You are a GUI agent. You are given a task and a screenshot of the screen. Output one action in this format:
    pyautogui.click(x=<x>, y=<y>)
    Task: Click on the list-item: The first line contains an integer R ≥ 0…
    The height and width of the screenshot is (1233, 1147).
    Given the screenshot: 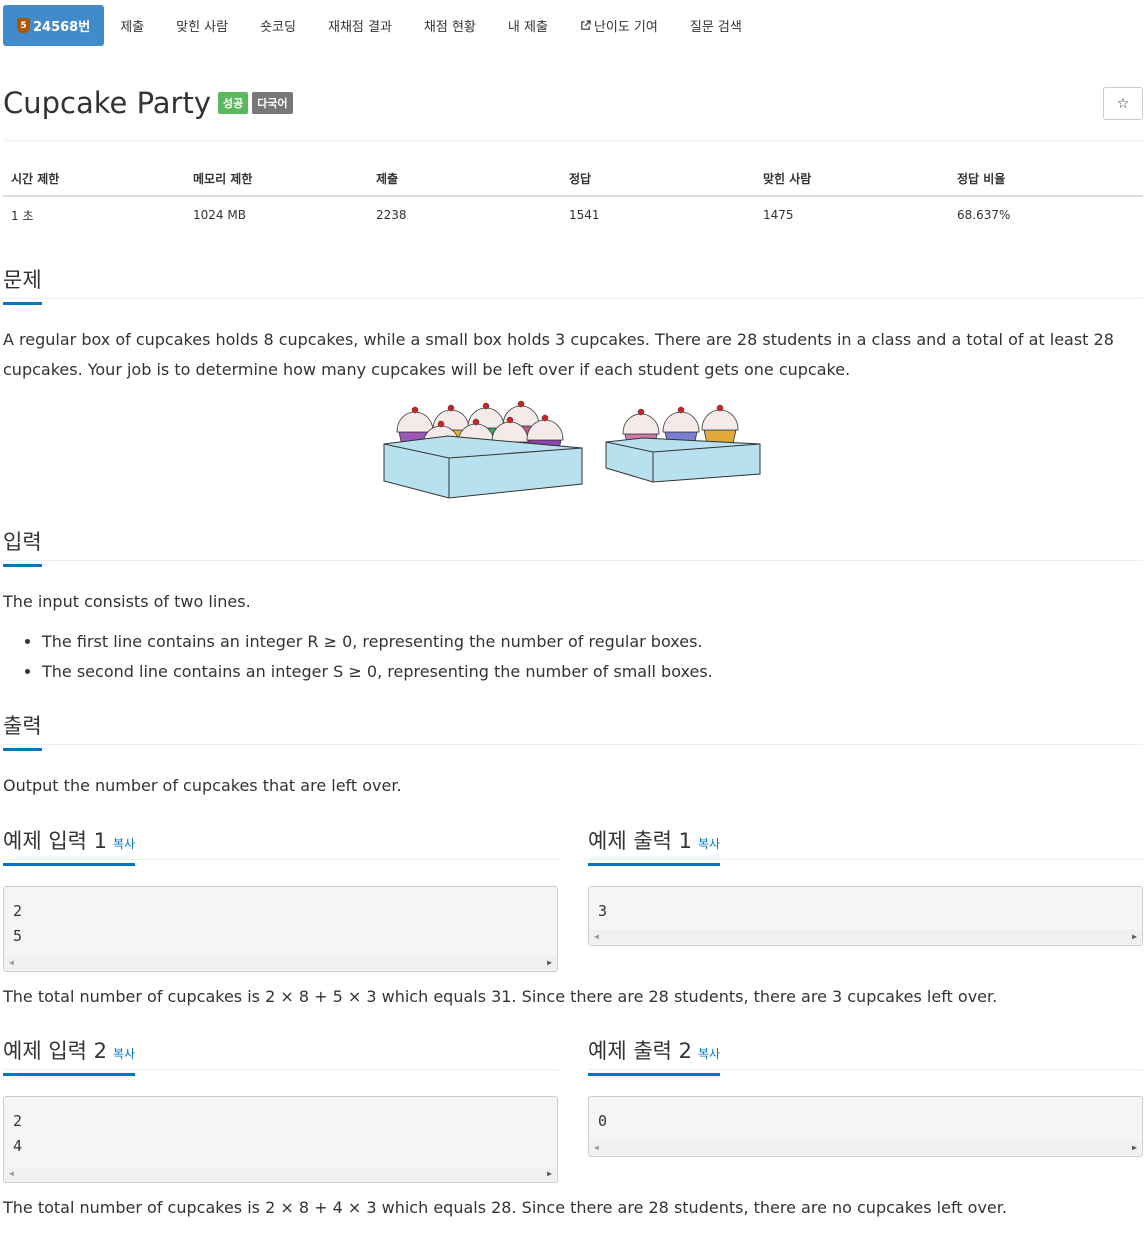 What is the action you would take?
    pyautogui.click(x=377, y=642)
    